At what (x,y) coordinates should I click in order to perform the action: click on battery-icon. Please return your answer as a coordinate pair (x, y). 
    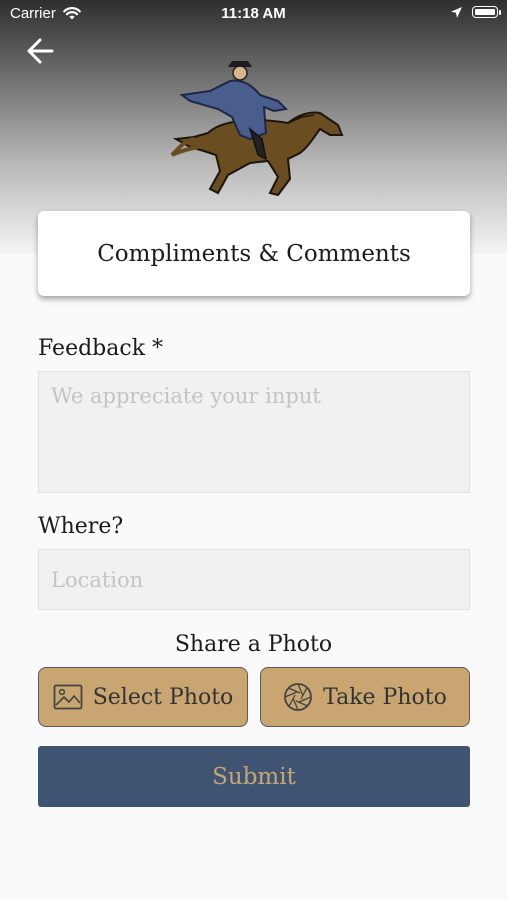
    Looking at the image, I should click on (485, 12).